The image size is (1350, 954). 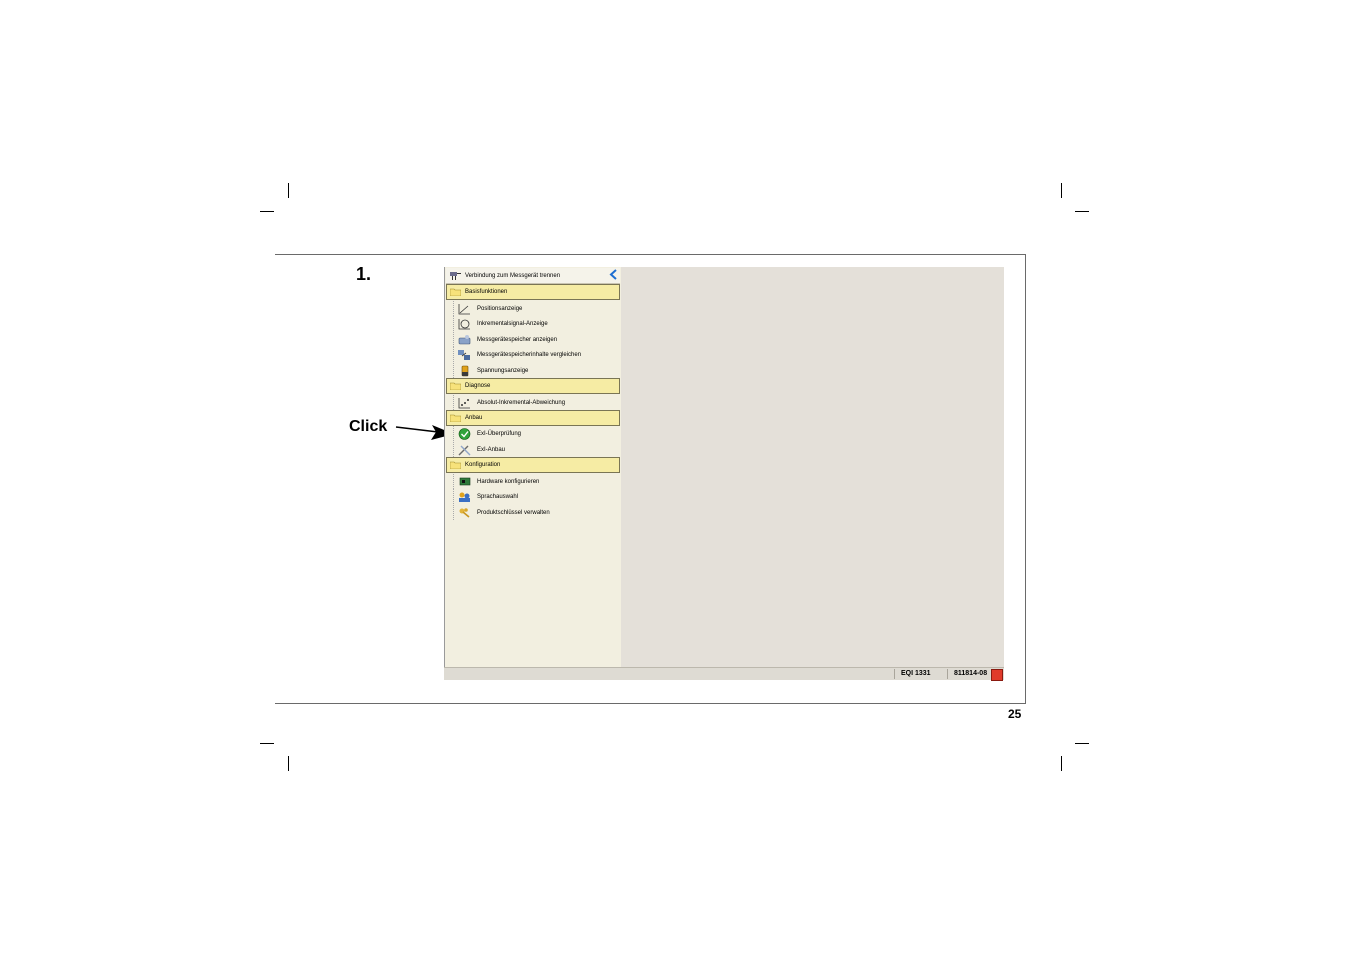 What do you see at coordinates (368, 426) in the screenshot?
I see `click-label: Click` at bounding box center [368, 426].